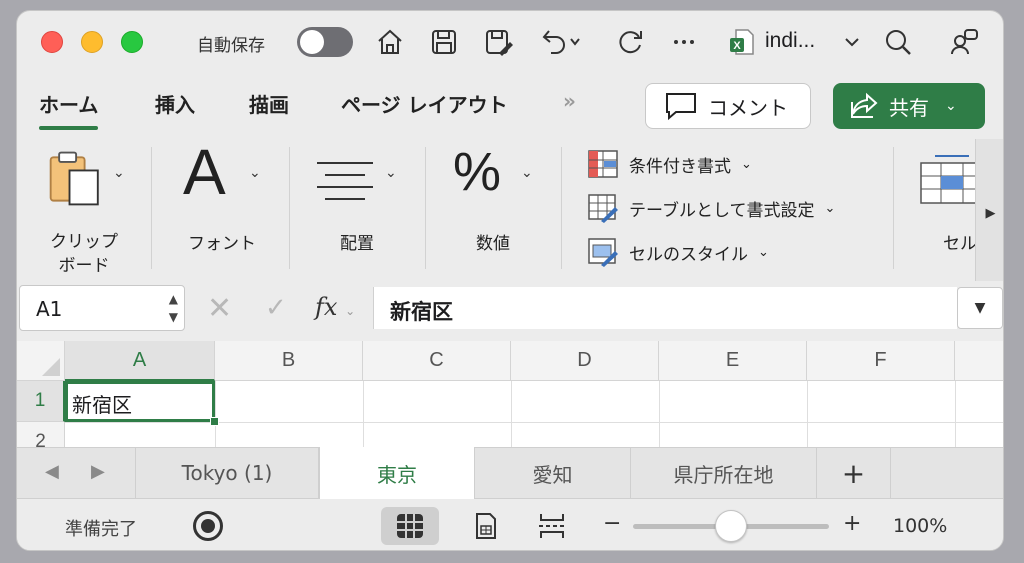 The height and width of the screenshot is (563, 1024). I want to click on search-icon, so click(898, 42).